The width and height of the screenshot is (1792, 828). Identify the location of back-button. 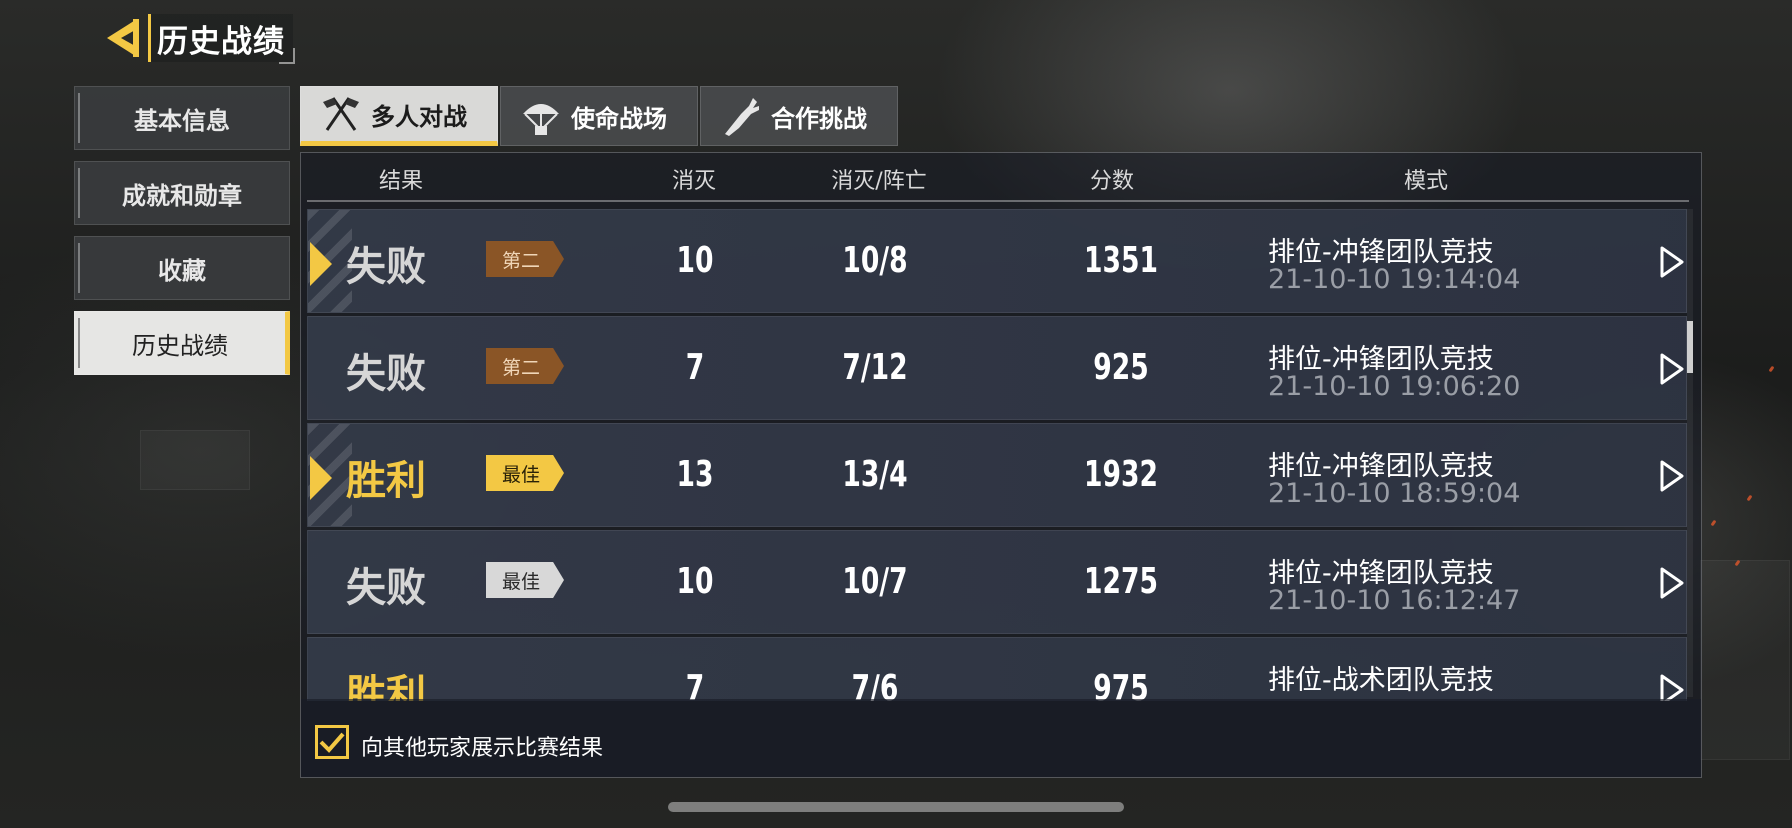
(123, 38).